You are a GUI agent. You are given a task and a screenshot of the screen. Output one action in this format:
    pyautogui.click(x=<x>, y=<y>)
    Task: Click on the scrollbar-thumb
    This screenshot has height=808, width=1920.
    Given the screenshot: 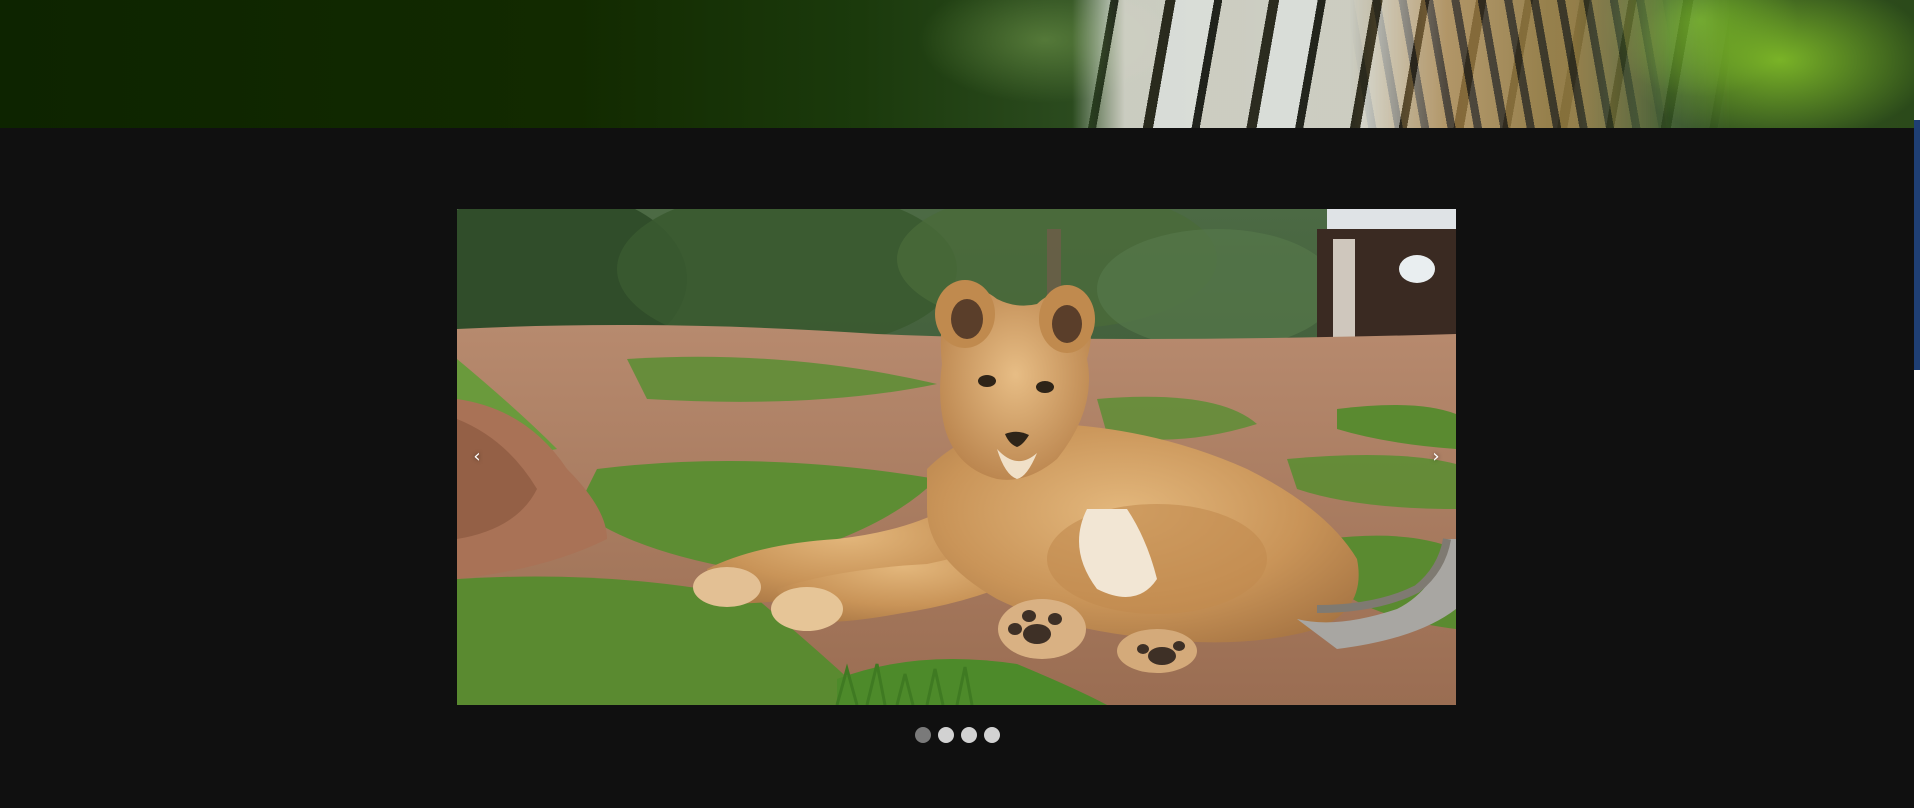 What is the action you would take?
    pyautogui.click(x=1917, y=245)
    